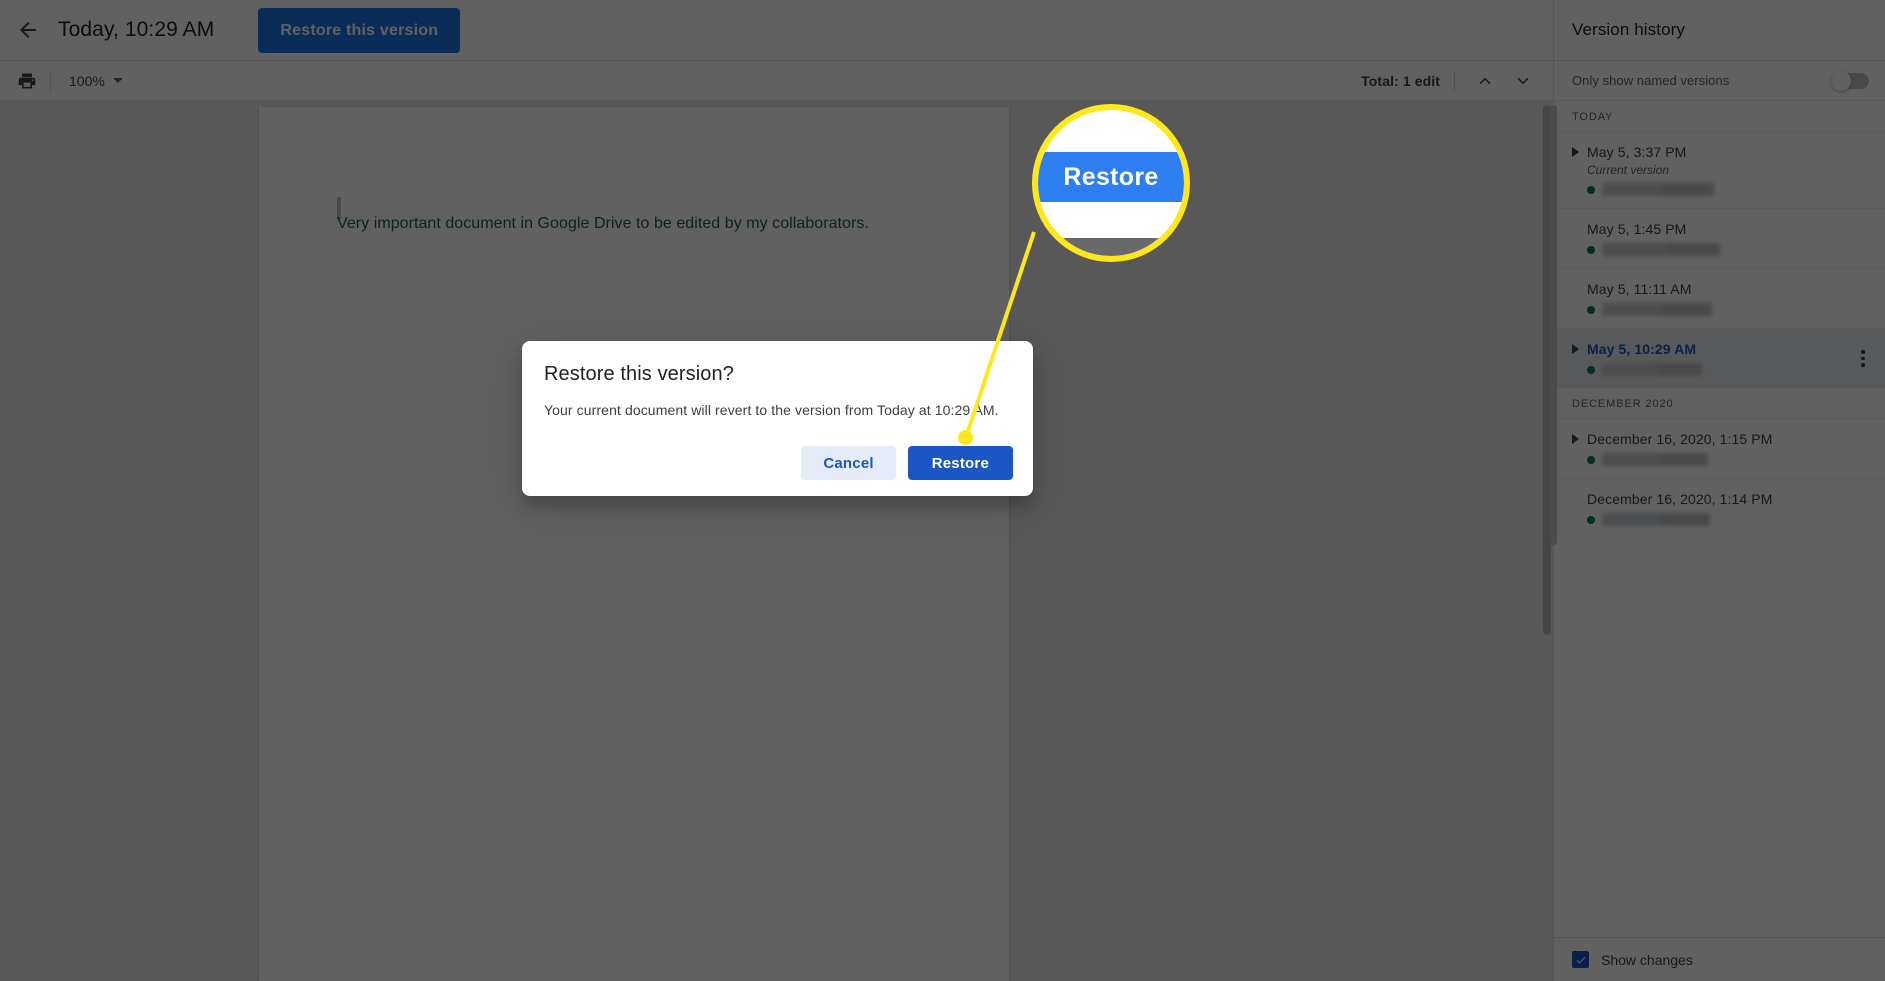  I want to click on callout-anchor-dot, so click(965, 437).